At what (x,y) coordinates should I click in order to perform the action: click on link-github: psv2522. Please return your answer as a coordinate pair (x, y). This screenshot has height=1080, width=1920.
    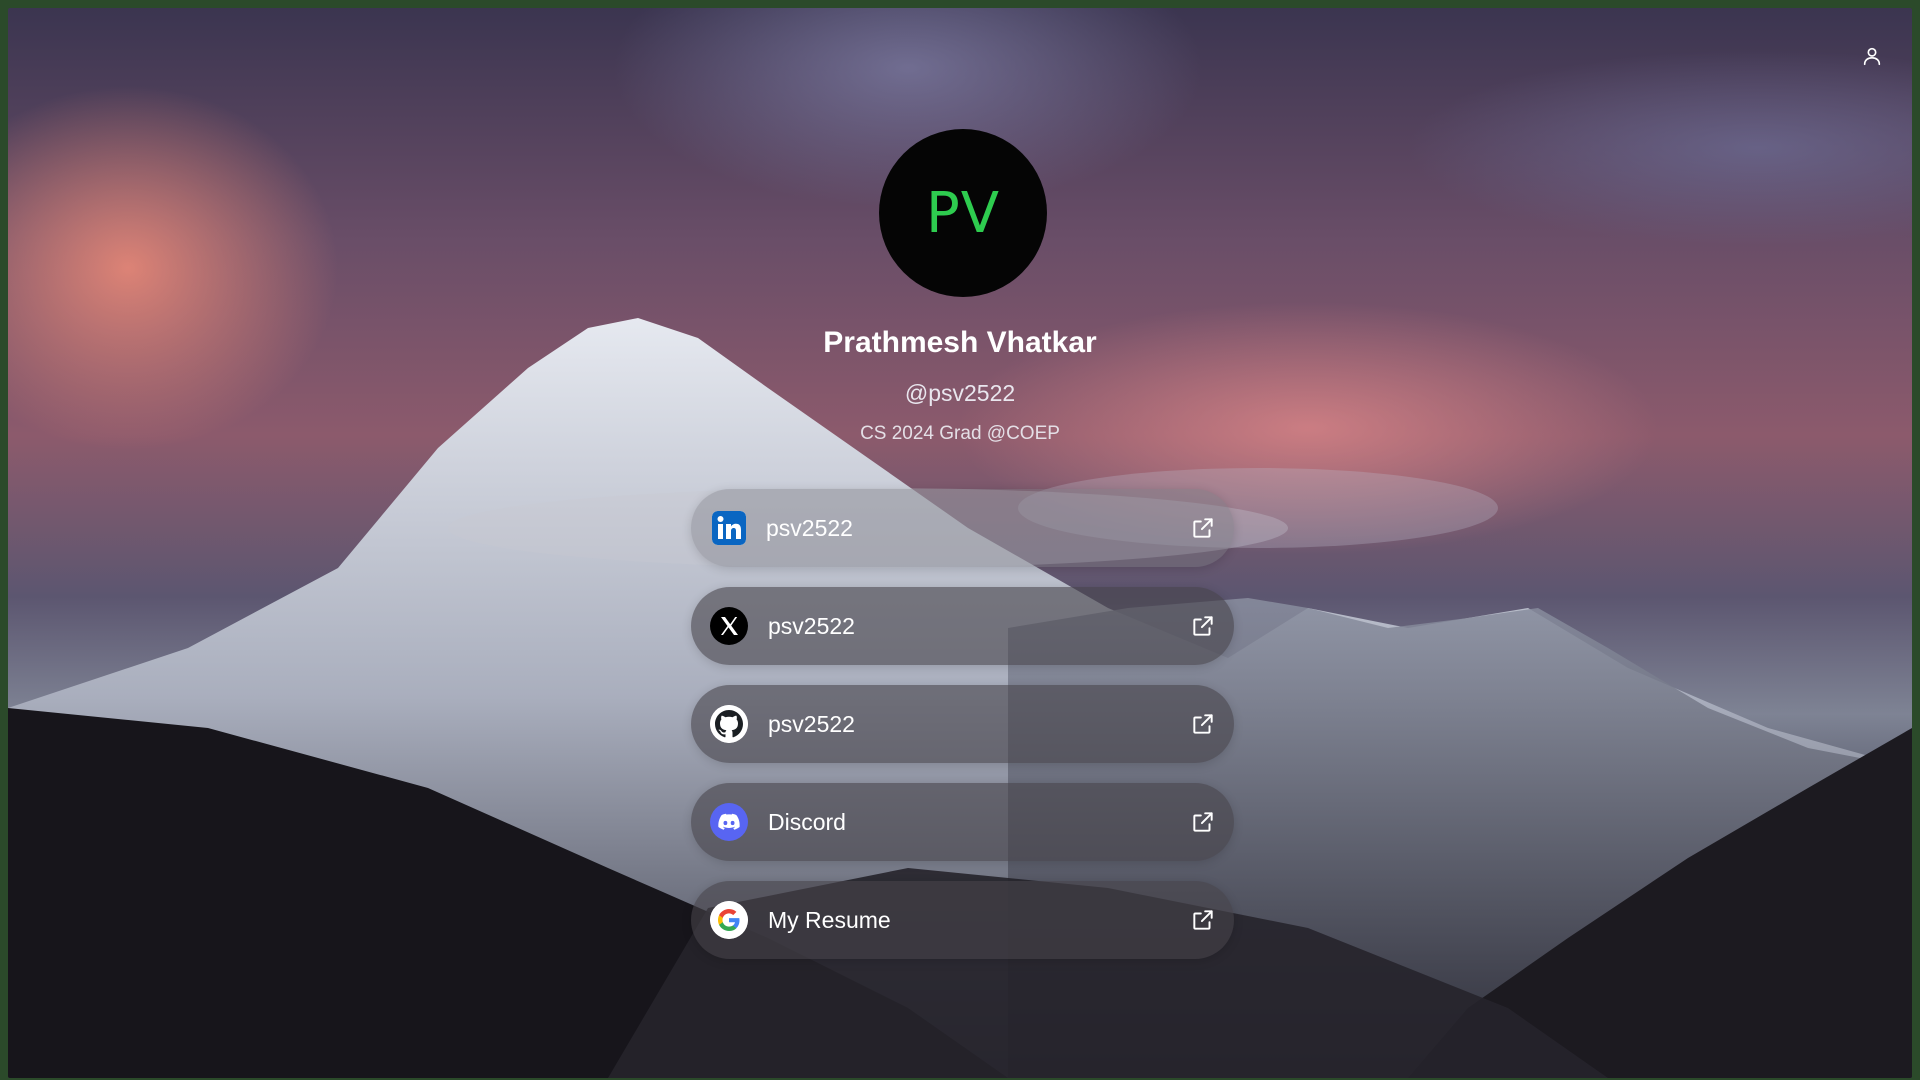
    Looking at the image, I should click on (962, 724).